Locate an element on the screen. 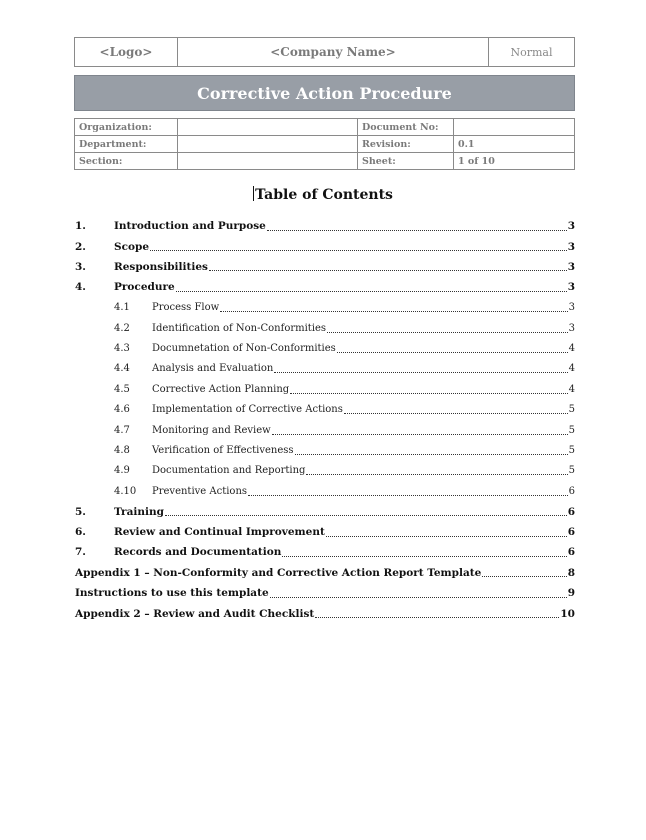 The width and height of the screenshot is (646, 840). toc-entry-number: 4.6 is located at coordinates (122, 410).